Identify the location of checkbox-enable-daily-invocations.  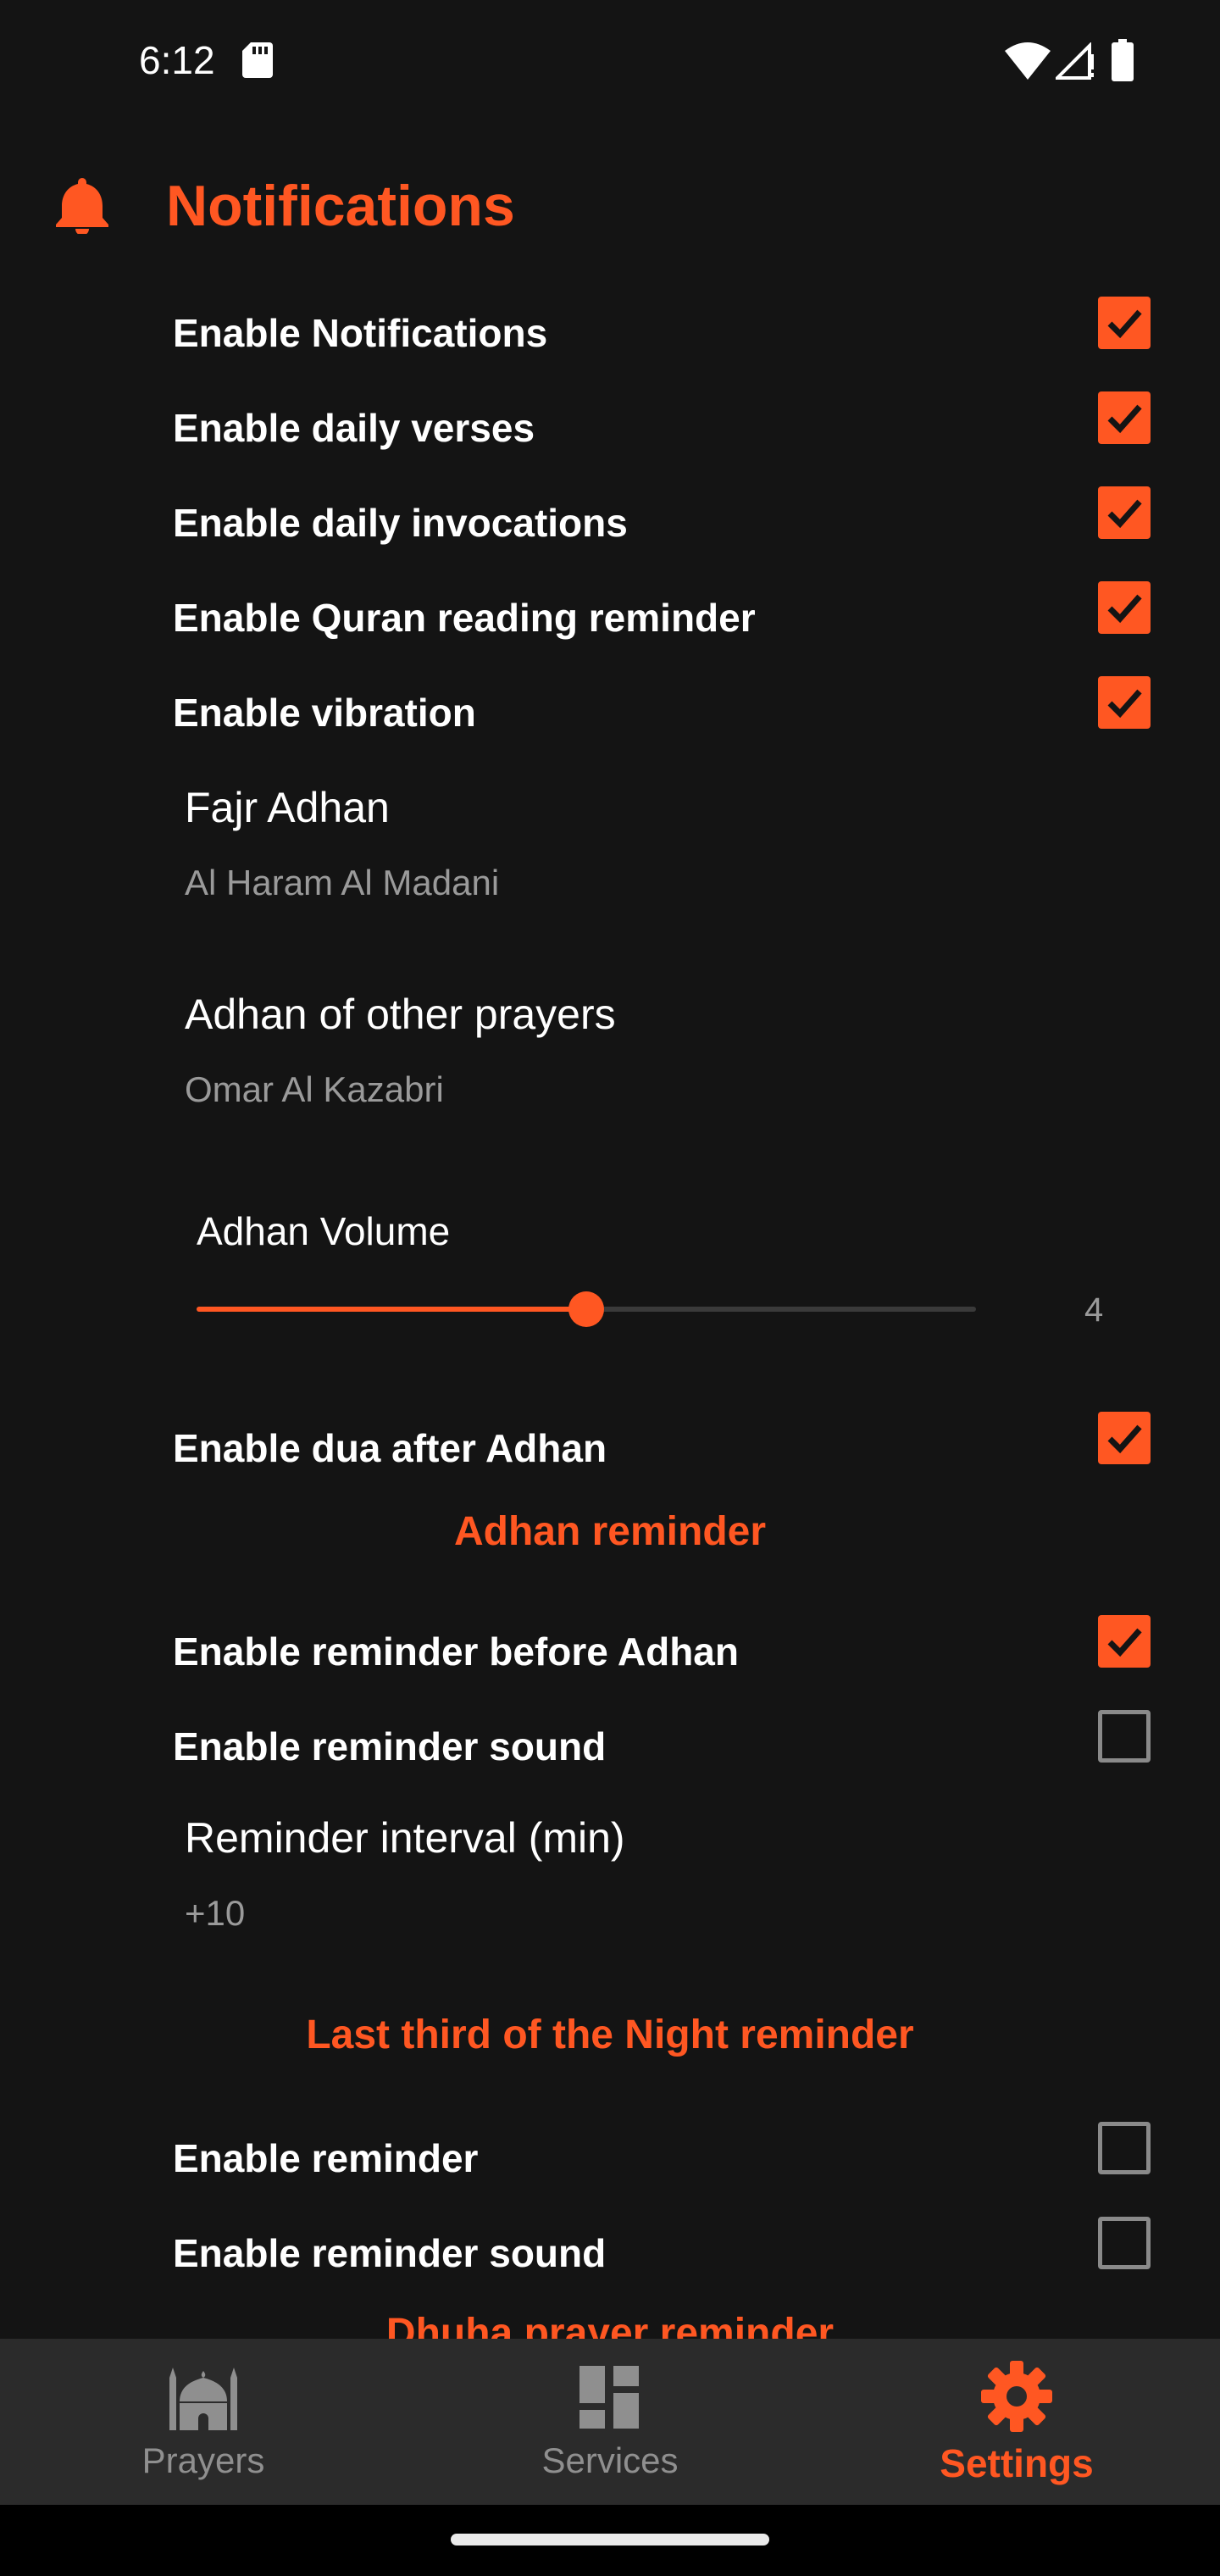
(1124, 512).